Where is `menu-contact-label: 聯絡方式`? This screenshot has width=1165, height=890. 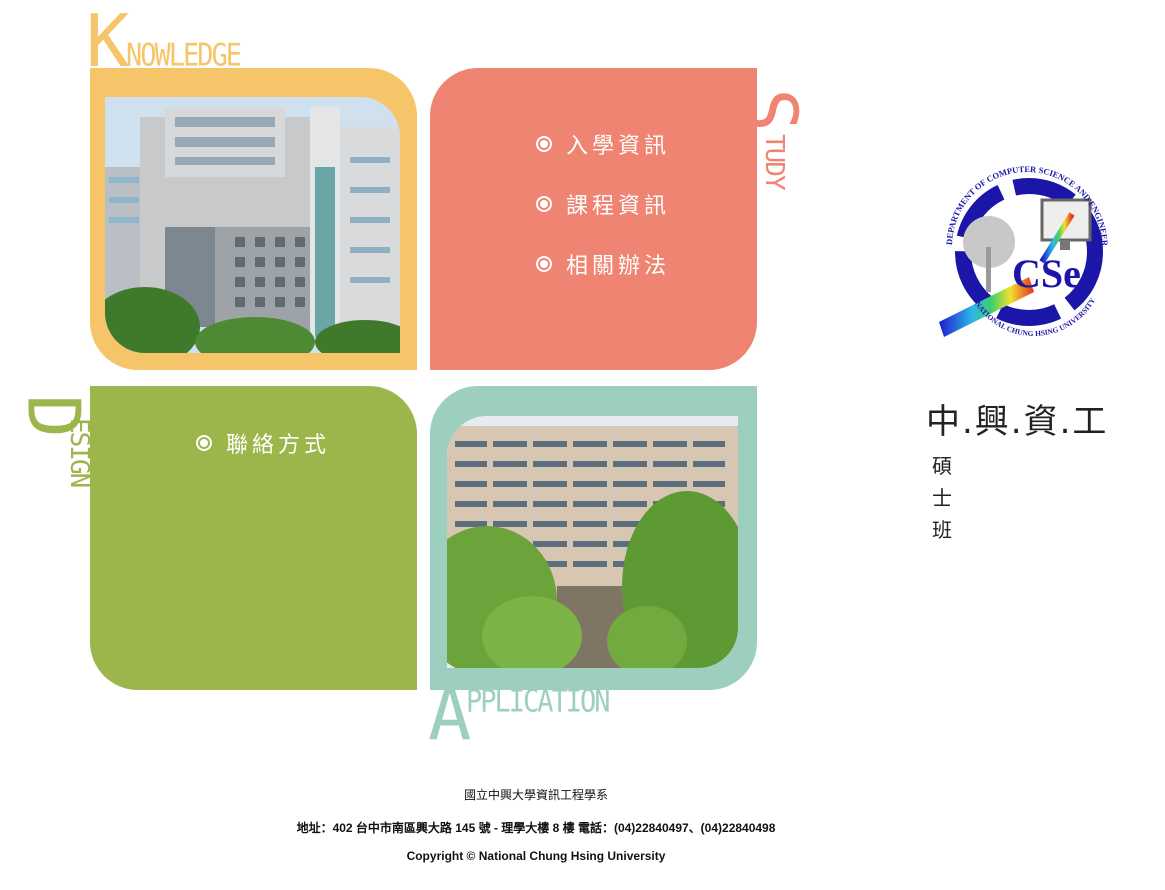 menu-contact-label: 聯絡方式 is located at coordinates (278, 445).